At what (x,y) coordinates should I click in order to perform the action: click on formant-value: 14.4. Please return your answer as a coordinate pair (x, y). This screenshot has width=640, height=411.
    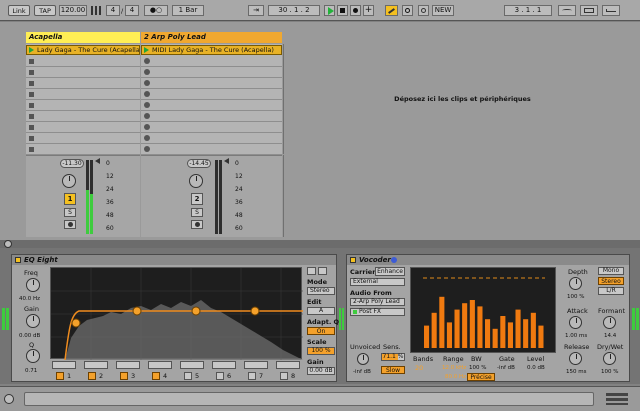
    Looking at the image, I should click on (610, 336).